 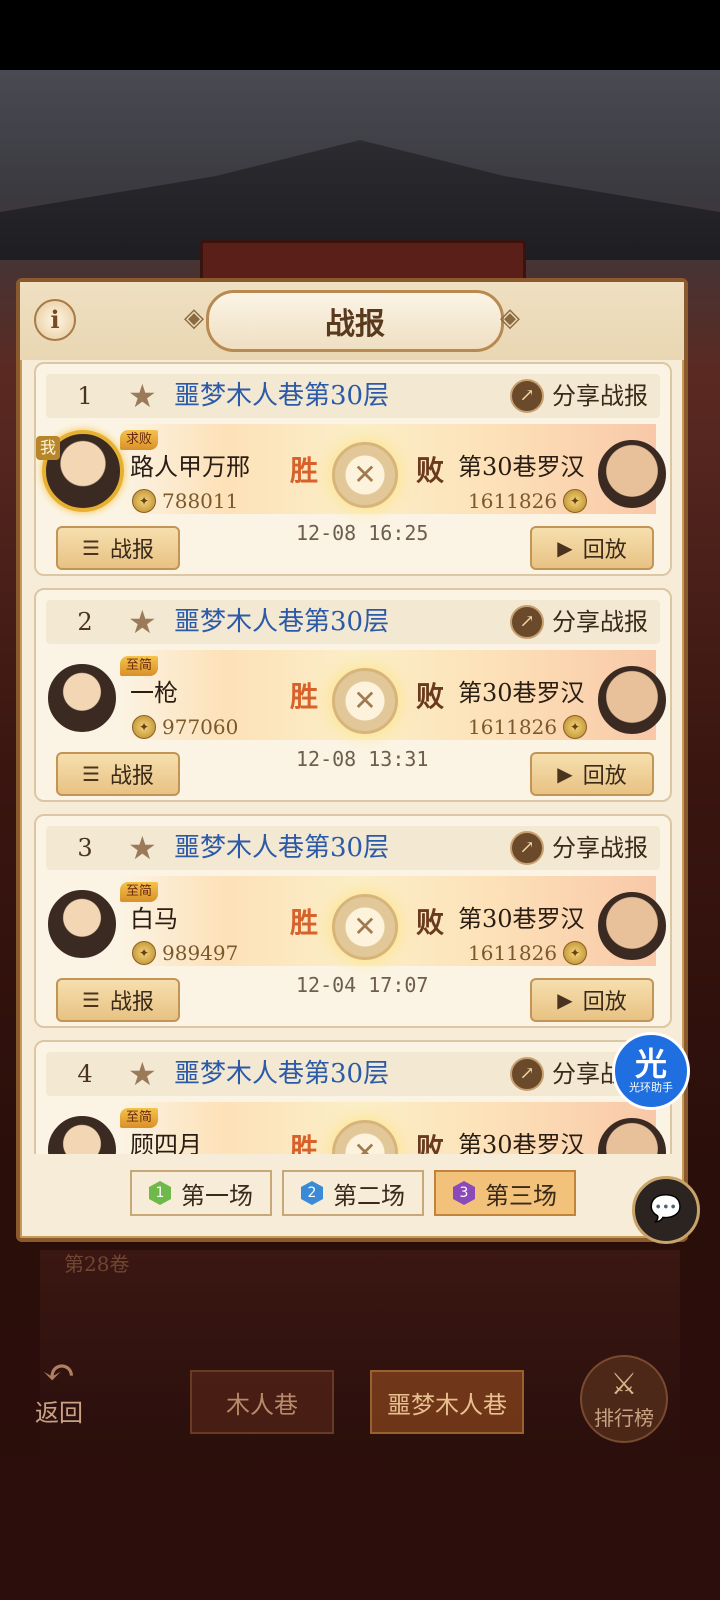 What do you see at coordinates (362, 533) in the screenshot?
I see `battle-time: 12-08 16:25` at bounding box center [362, 533].